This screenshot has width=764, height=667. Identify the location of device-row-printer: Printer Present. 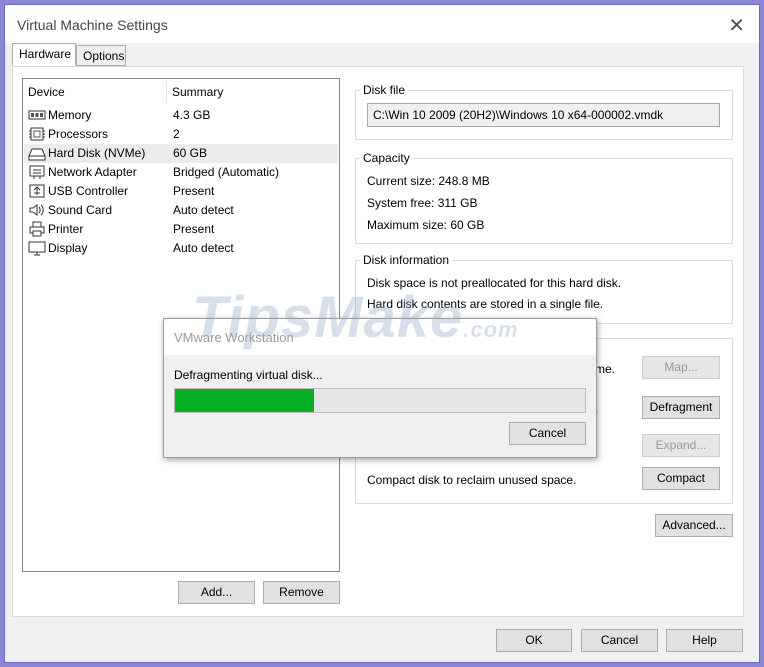
(181, 229).